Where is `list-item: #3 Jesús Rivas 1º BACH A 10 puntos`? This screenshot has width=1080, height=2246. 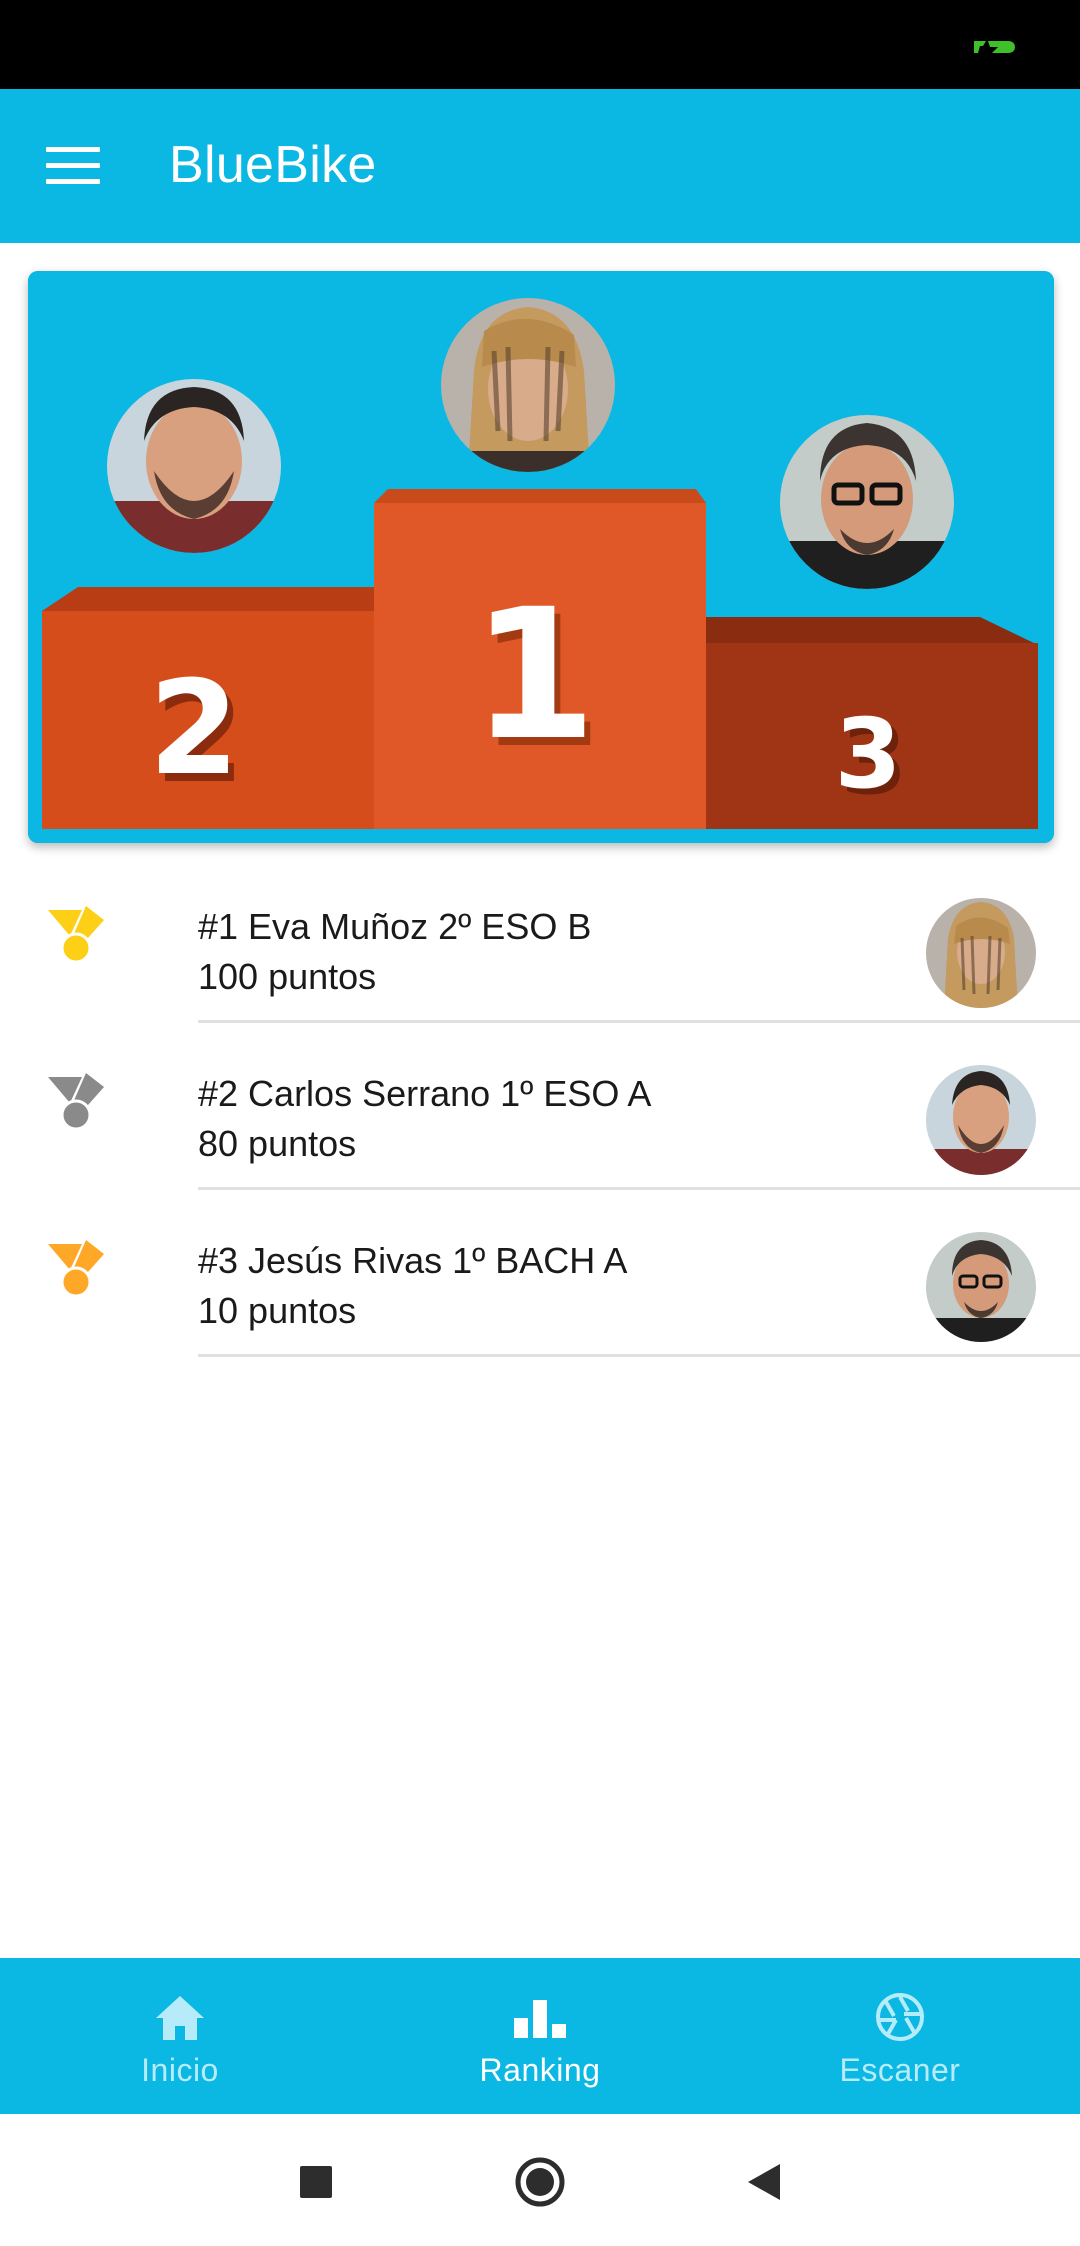 list-item: #3 Jesús Rivas 1º BACH A 10 puntos is located at coordinates (540, 1273).